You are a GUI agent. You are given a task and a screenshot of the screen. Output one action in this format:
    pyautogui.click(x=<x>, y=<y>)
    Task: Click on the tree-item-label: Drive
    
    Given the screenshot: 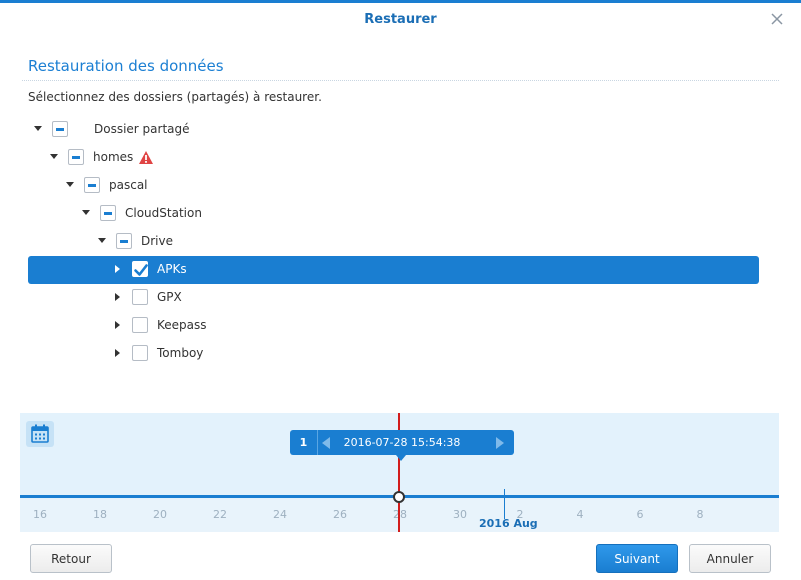 What is the action you would take?
    pyautogui.click(x=157, y=241)
    